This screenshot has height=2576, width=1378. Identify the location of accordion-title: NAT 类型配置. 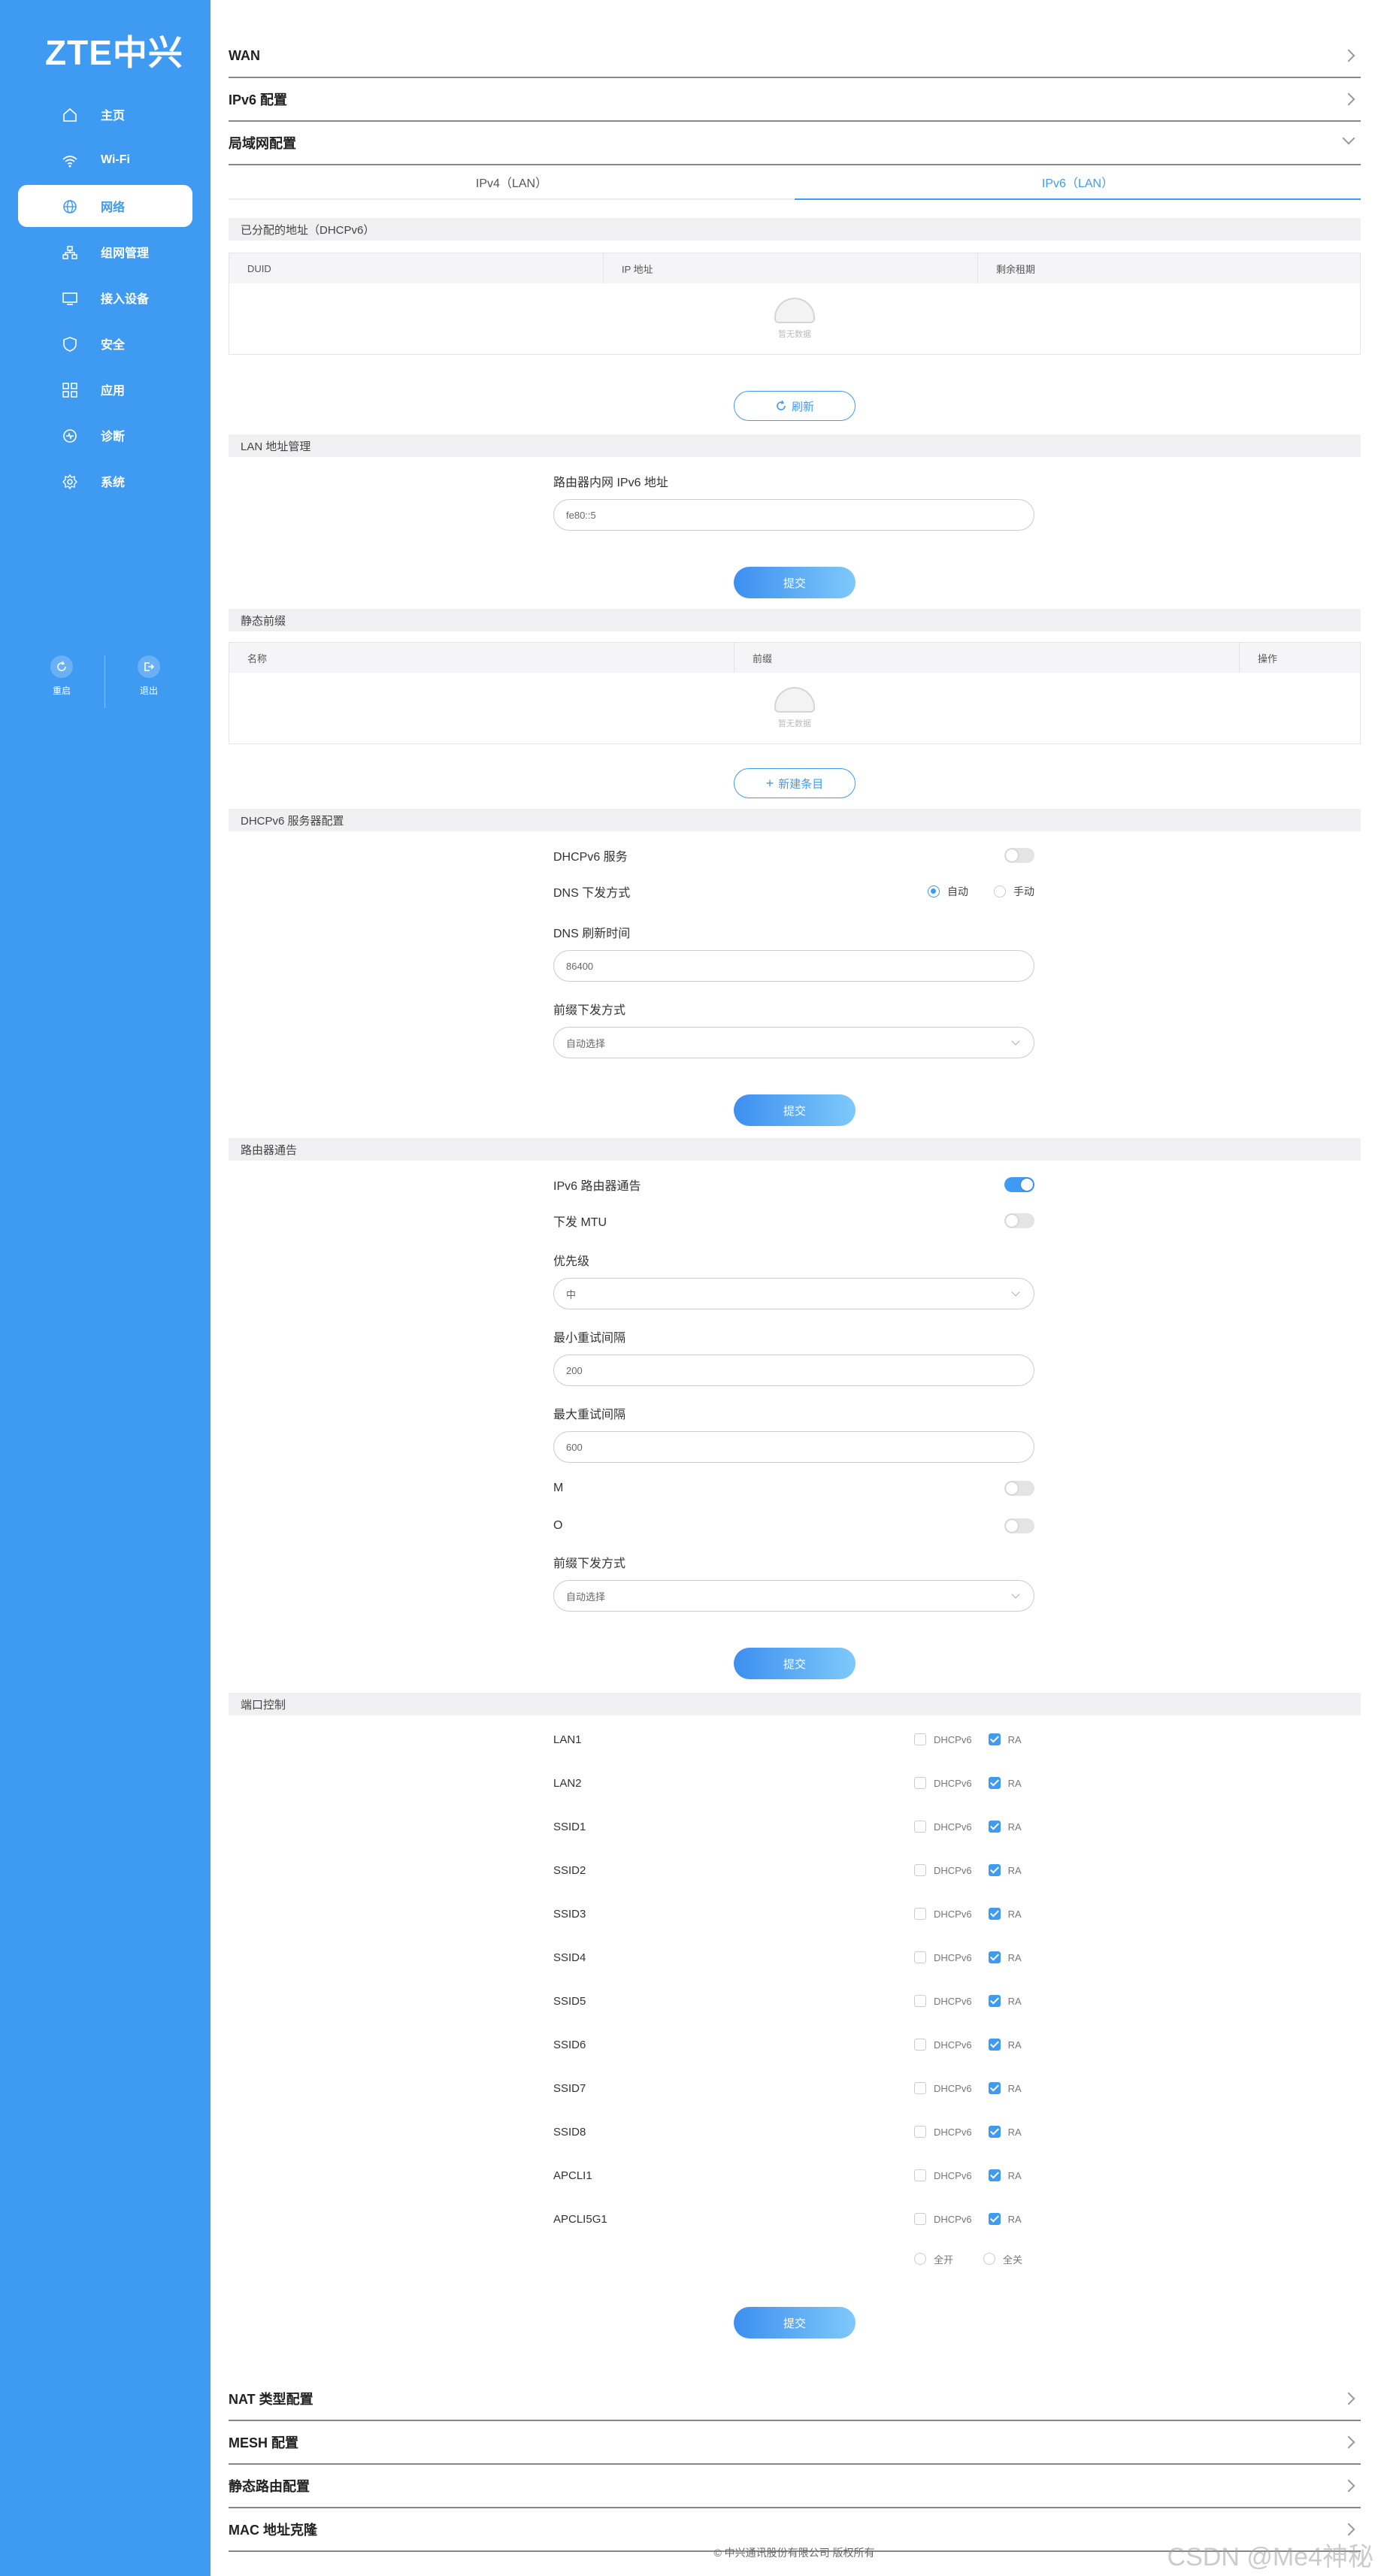
(271, 2399).